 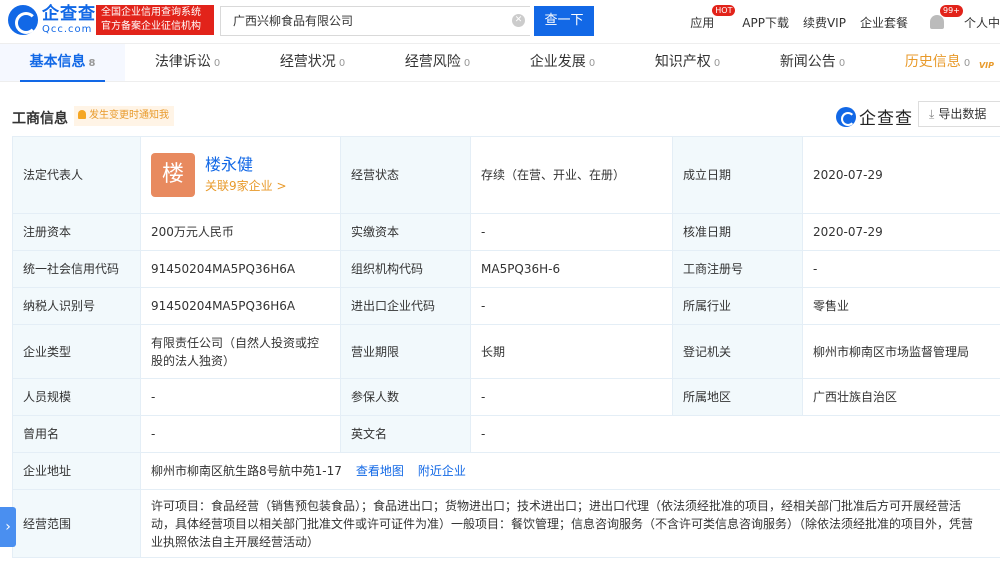 What do you see at coordinates (570, 471) in the screenshot?
I see `address-cell: 柳州市柳南区航生路8号航中苑1-17 查看地图 附近企业` at bounding box center [570, 471].